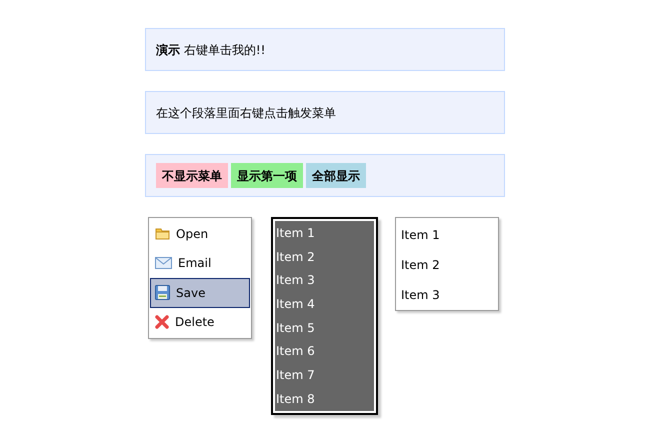 The width and height of the screenshot is (650, 439). What do you see at coordinates (324, 304) in the screenshot?
I see `menu-item: Item 4` at bounding box center [324, 304].